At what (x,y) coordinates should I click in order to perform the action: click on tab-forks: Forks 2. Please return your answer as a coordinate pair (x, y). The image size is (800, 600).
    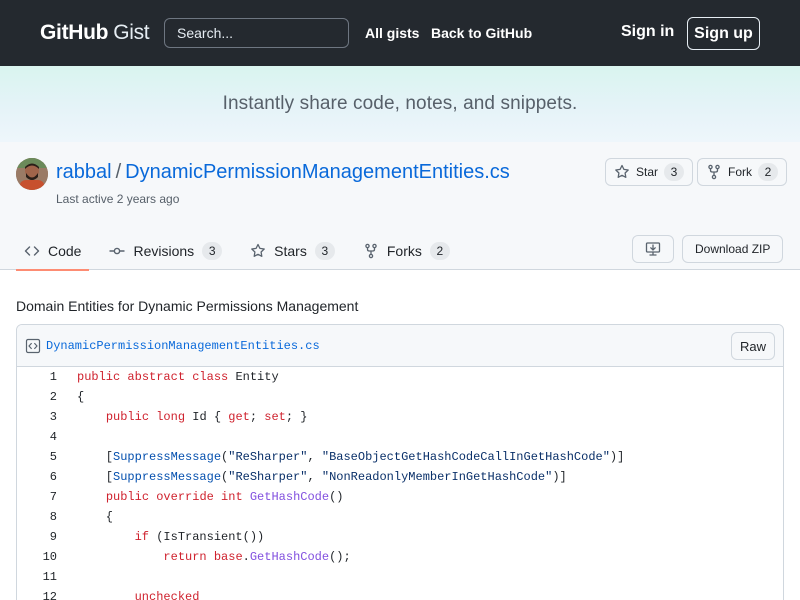
    Looking at the image, I should click on (406, 248).